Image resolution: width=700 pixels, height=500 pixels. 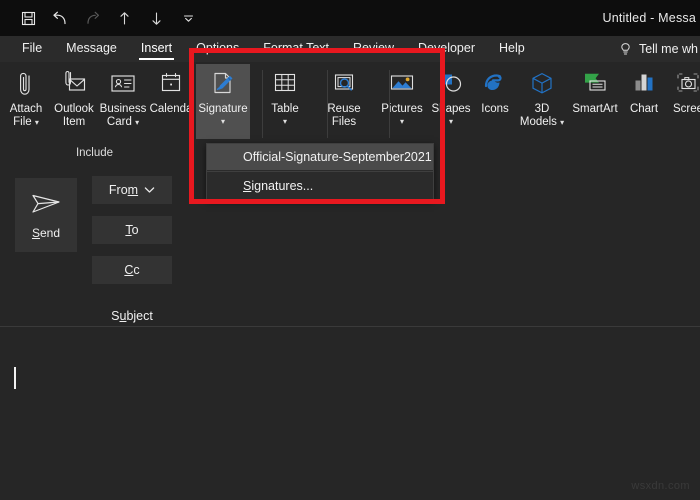 What do you see at coordinates (649, 18) in the screenshot?
I see `window-title: Untitled - Messa` at bounding box center [649, 18].